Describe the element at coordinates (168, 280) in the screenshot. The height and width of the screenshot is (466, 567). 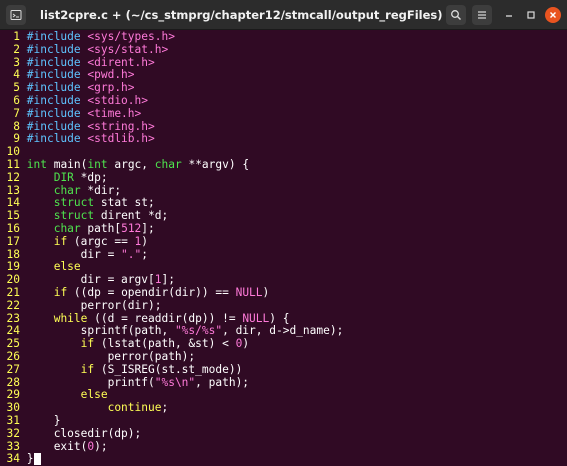
I see `code-token: ];` at that location.